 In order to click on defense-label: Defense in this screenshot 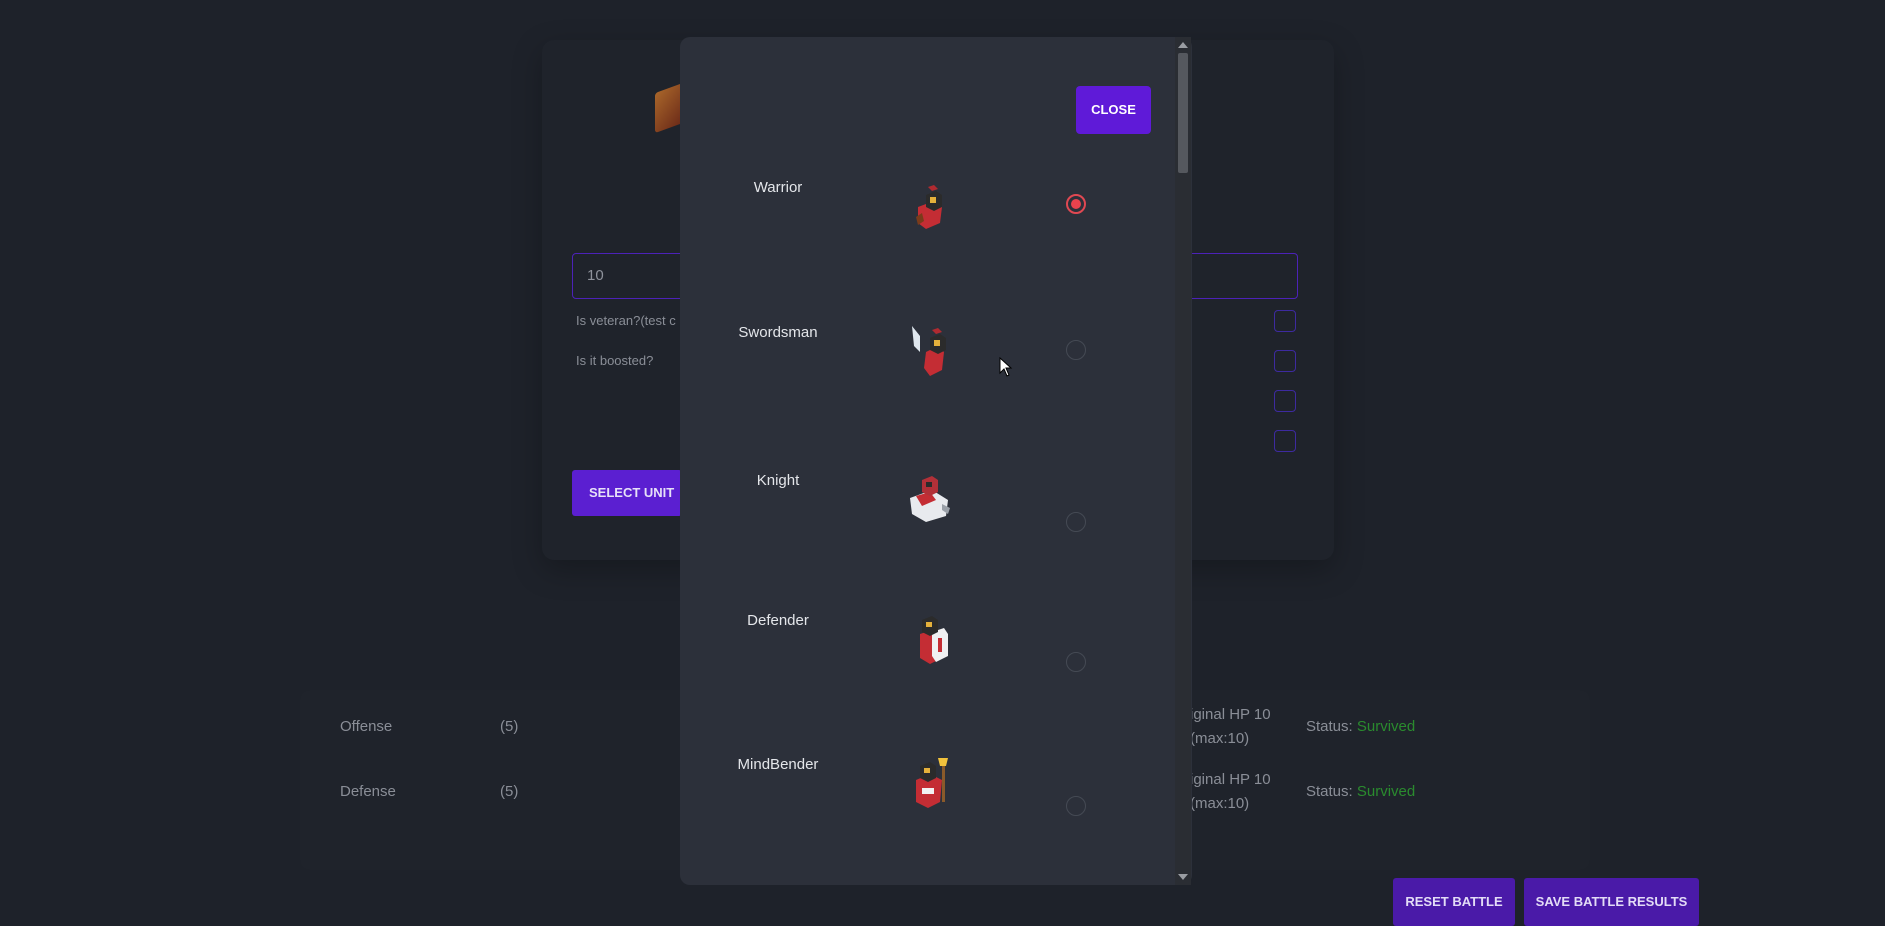, I will do `click(368, 791)`.